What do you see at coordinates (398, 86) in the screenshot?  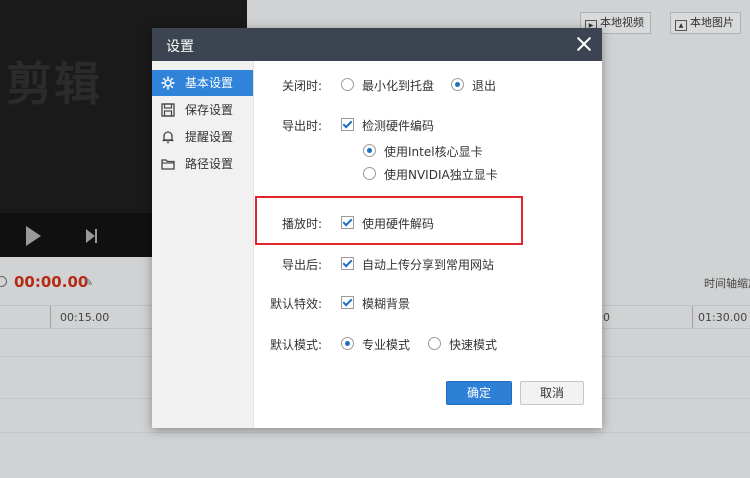 I see `option-label: 最小化到托盘` at bounding box center [398, 86].